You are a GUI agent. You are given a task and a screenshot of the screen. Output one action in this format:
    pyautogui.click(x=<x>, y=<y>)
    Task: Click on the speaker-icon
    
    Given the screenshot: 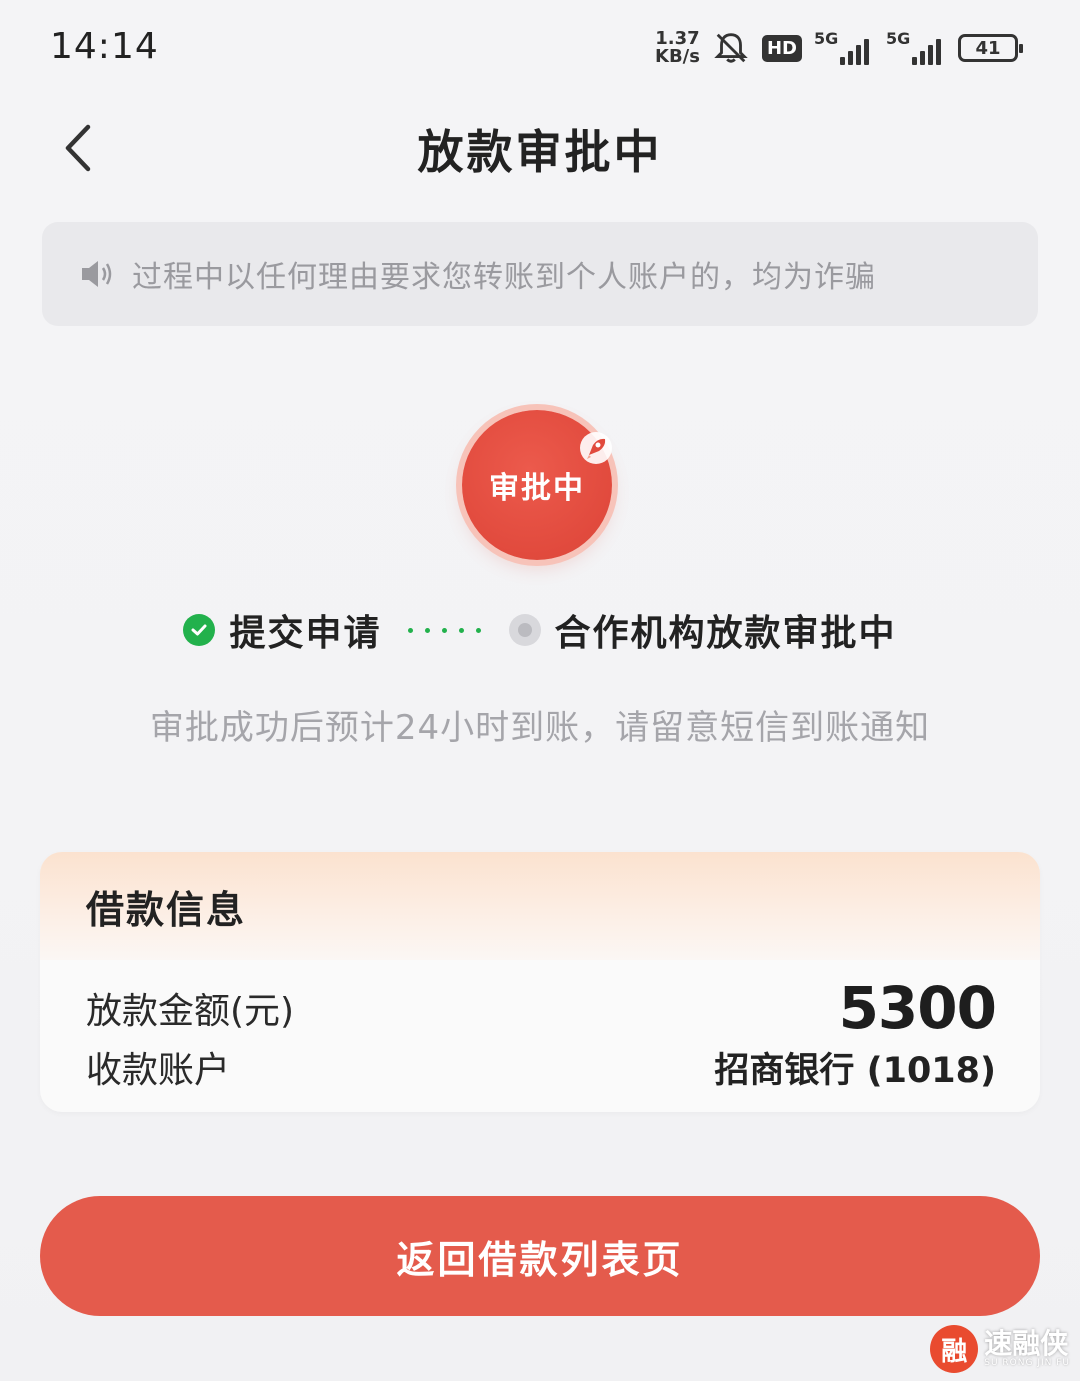 What is the action you would take?
    pyautogui.click(x=97, y=274)
    